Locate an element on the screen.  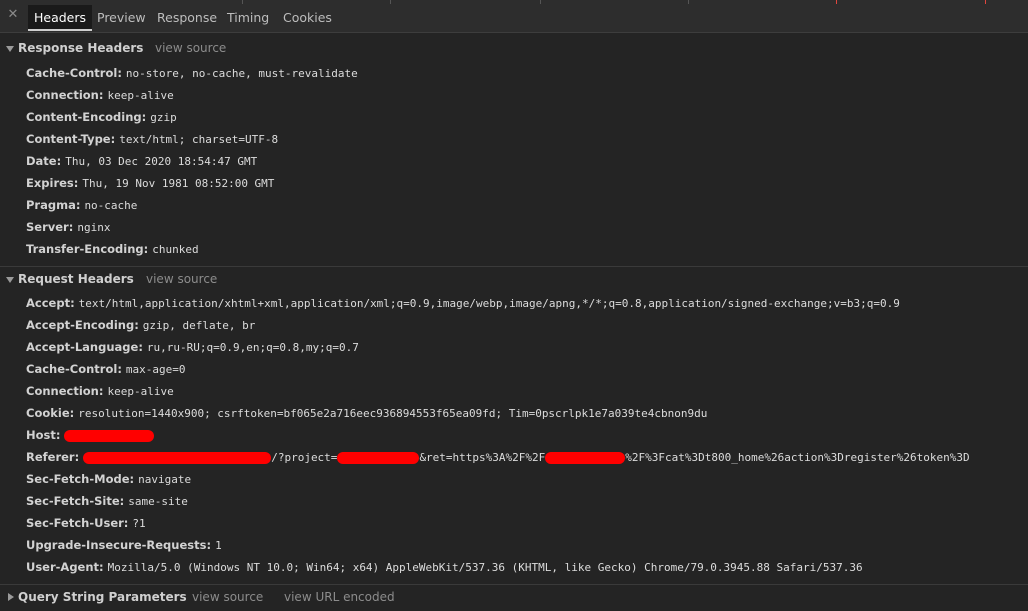
header-value: text/html; charset=UTF-8 is located at coordinates (199, 139).